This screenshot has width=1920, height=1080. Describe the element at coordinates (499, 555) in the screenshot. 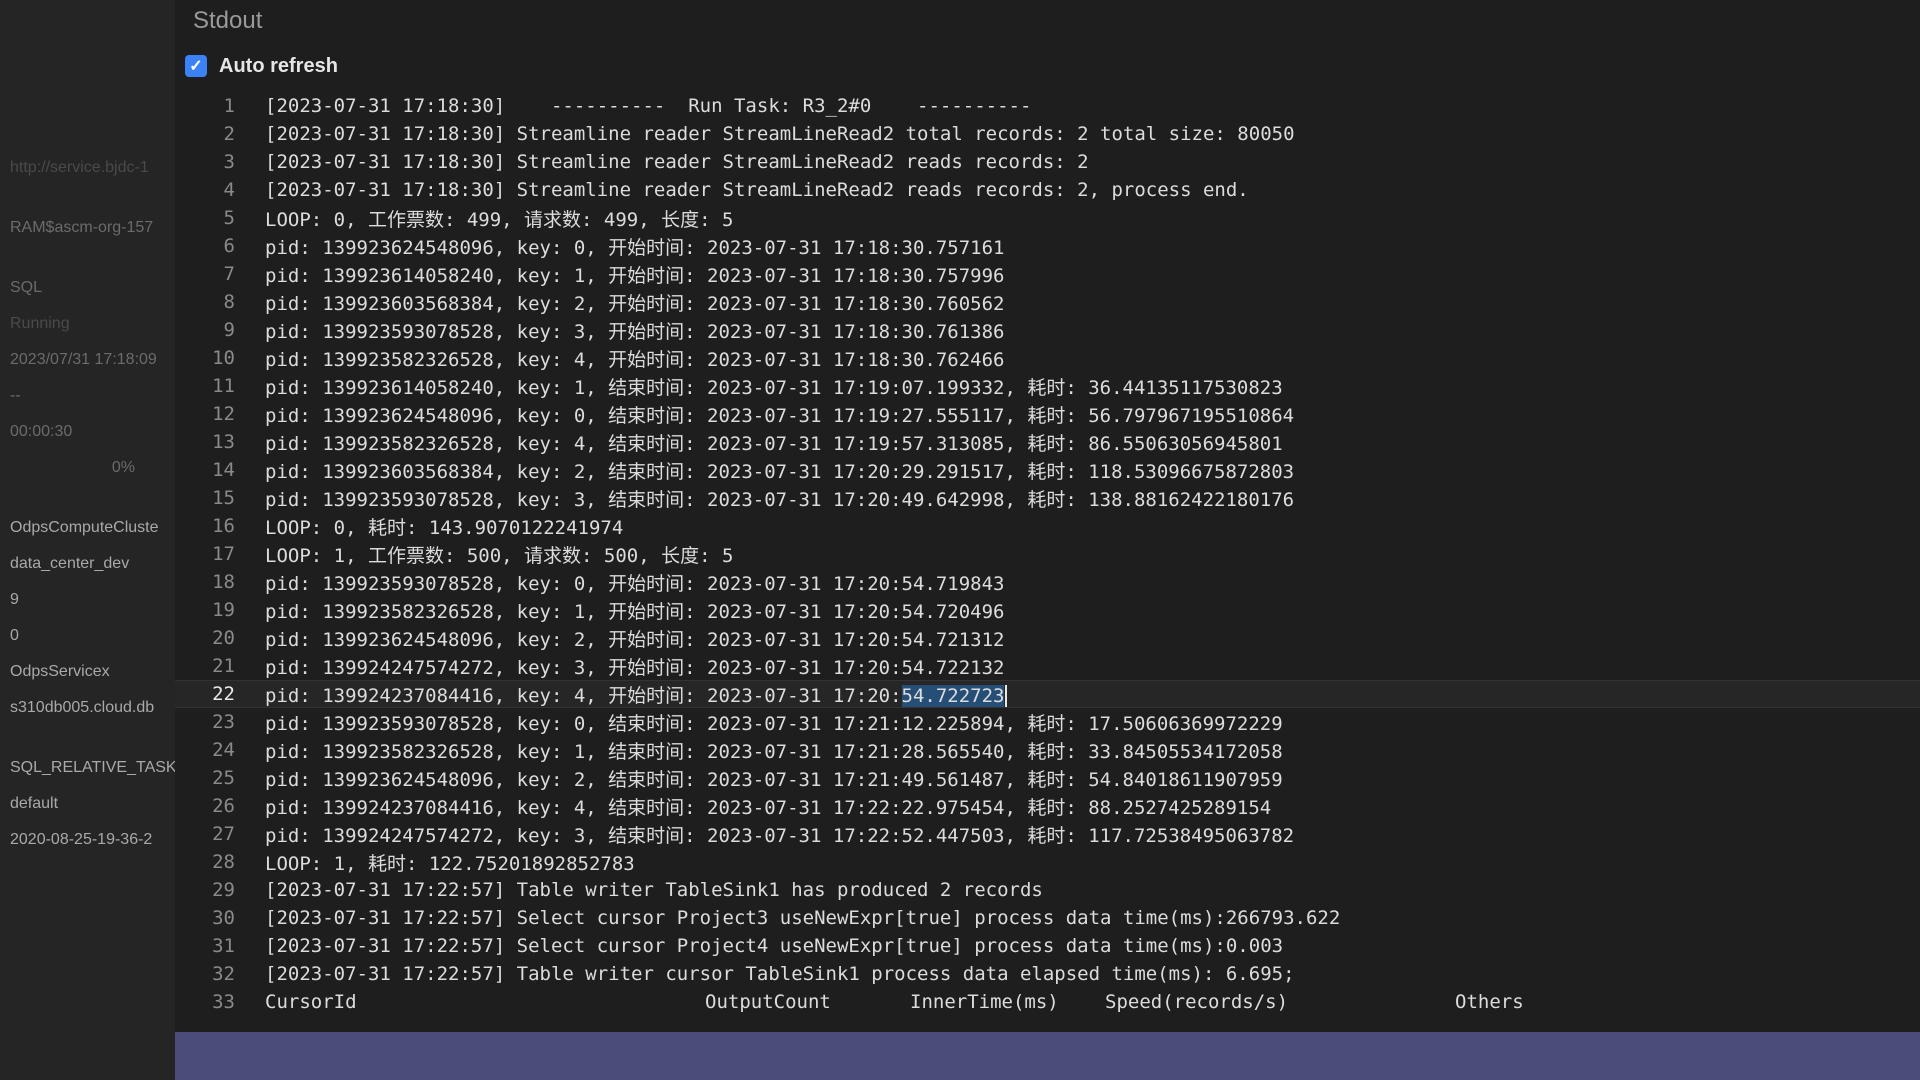

I see `line-text: LOOP: 1, 工作票数: 500, 请求数: 500, 长度: 5` at that location.